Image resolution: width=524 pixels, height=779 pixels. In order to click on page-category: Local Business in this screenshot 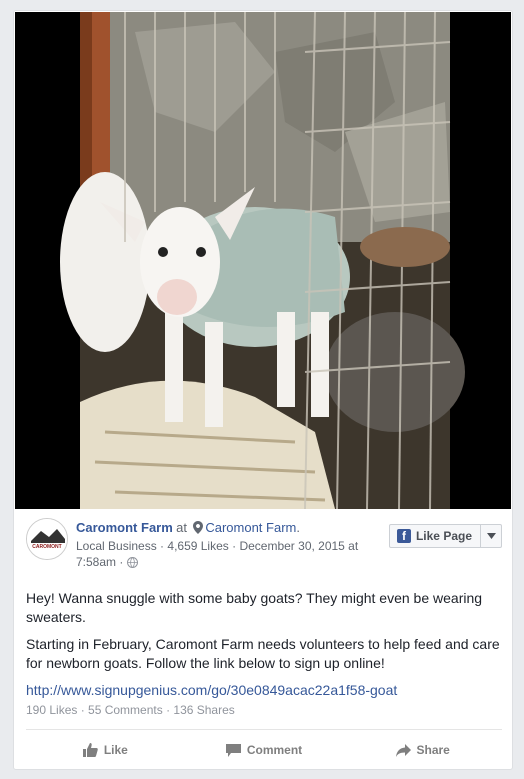, I will do `click(116, 546)`.